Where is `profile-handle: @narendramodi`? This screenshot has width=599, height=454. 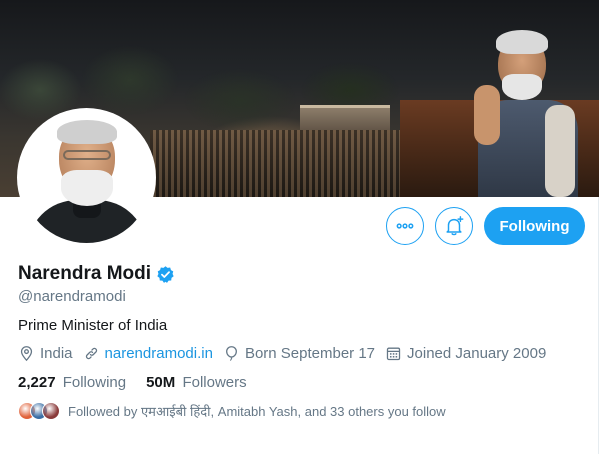 profile-handle: @narendramodi is located at coordinates (72, 296).